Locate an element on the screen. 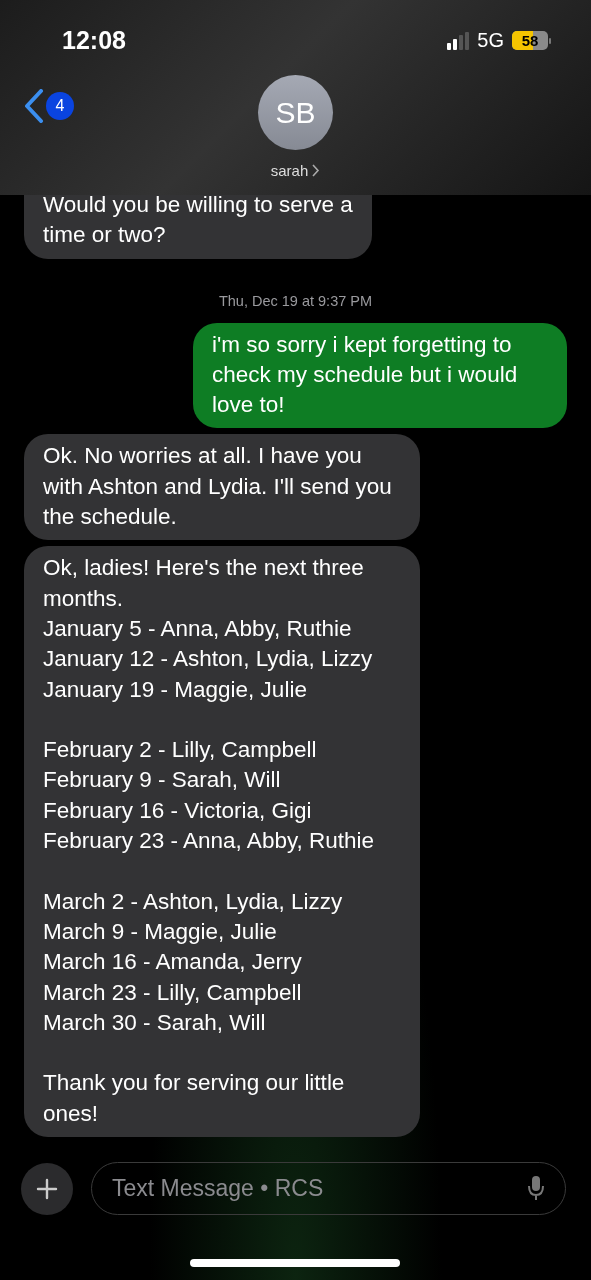  contact-name: sarah is located at coordinates (295, 170).